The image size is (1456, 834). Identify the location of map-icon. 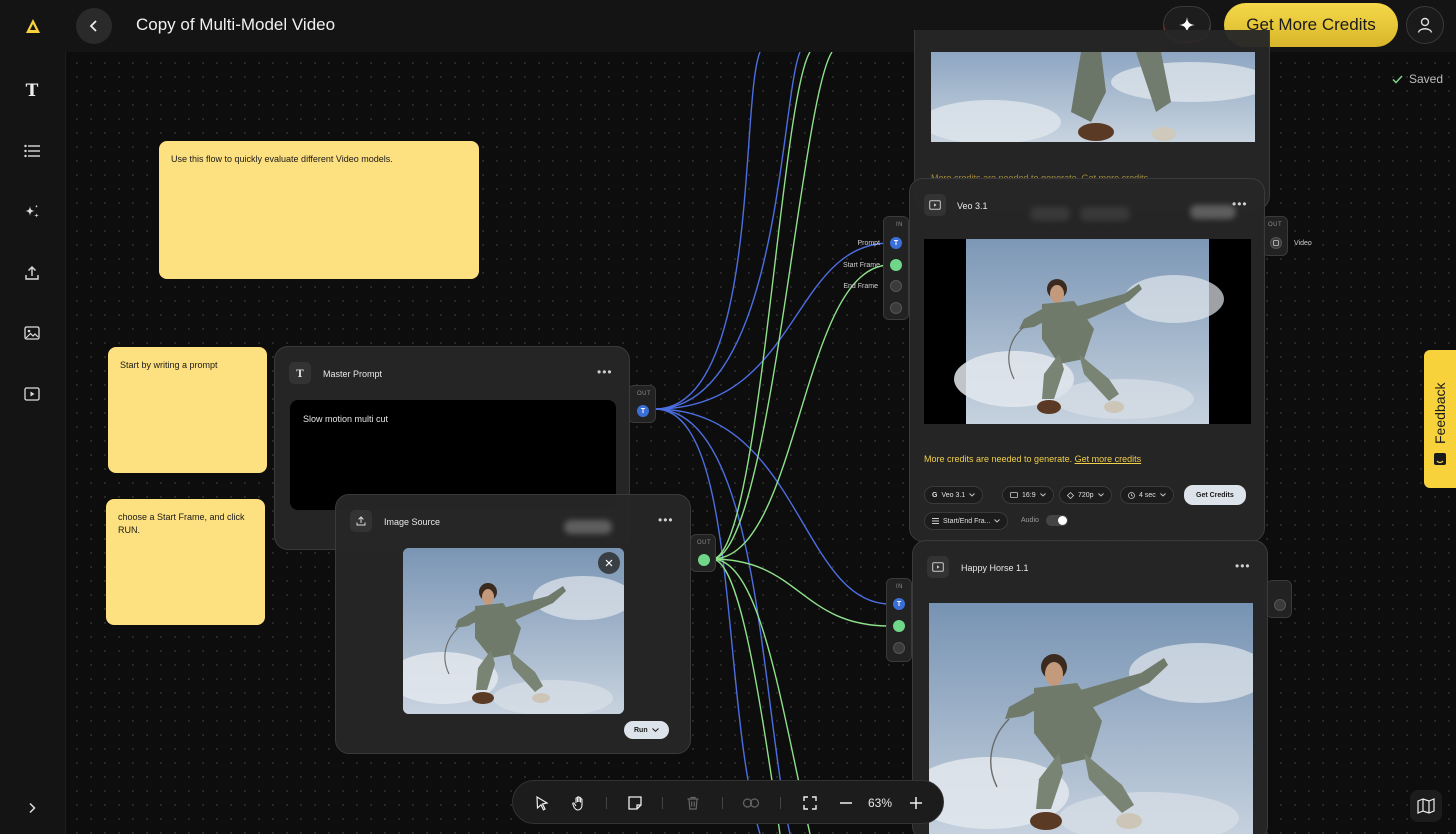
(1426, 806).